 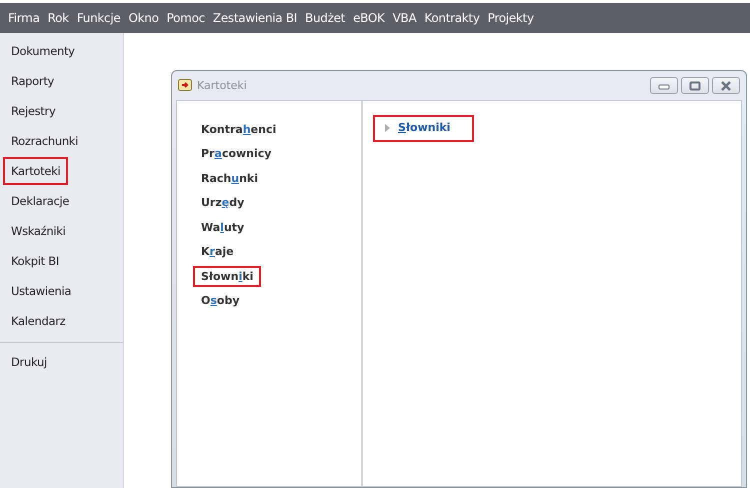 I want to click on menu-item: eBOK, so click(x=369, y=18).